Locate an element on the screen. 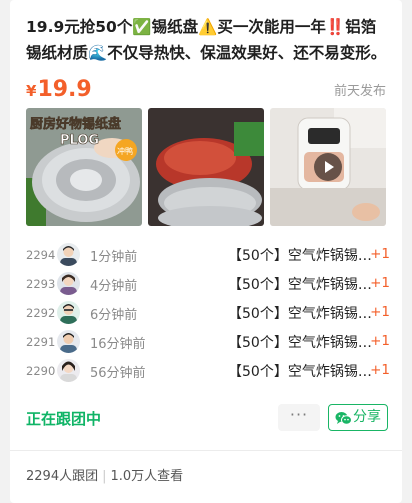  price-value: 19.9 is located at coordinates (64, 89).